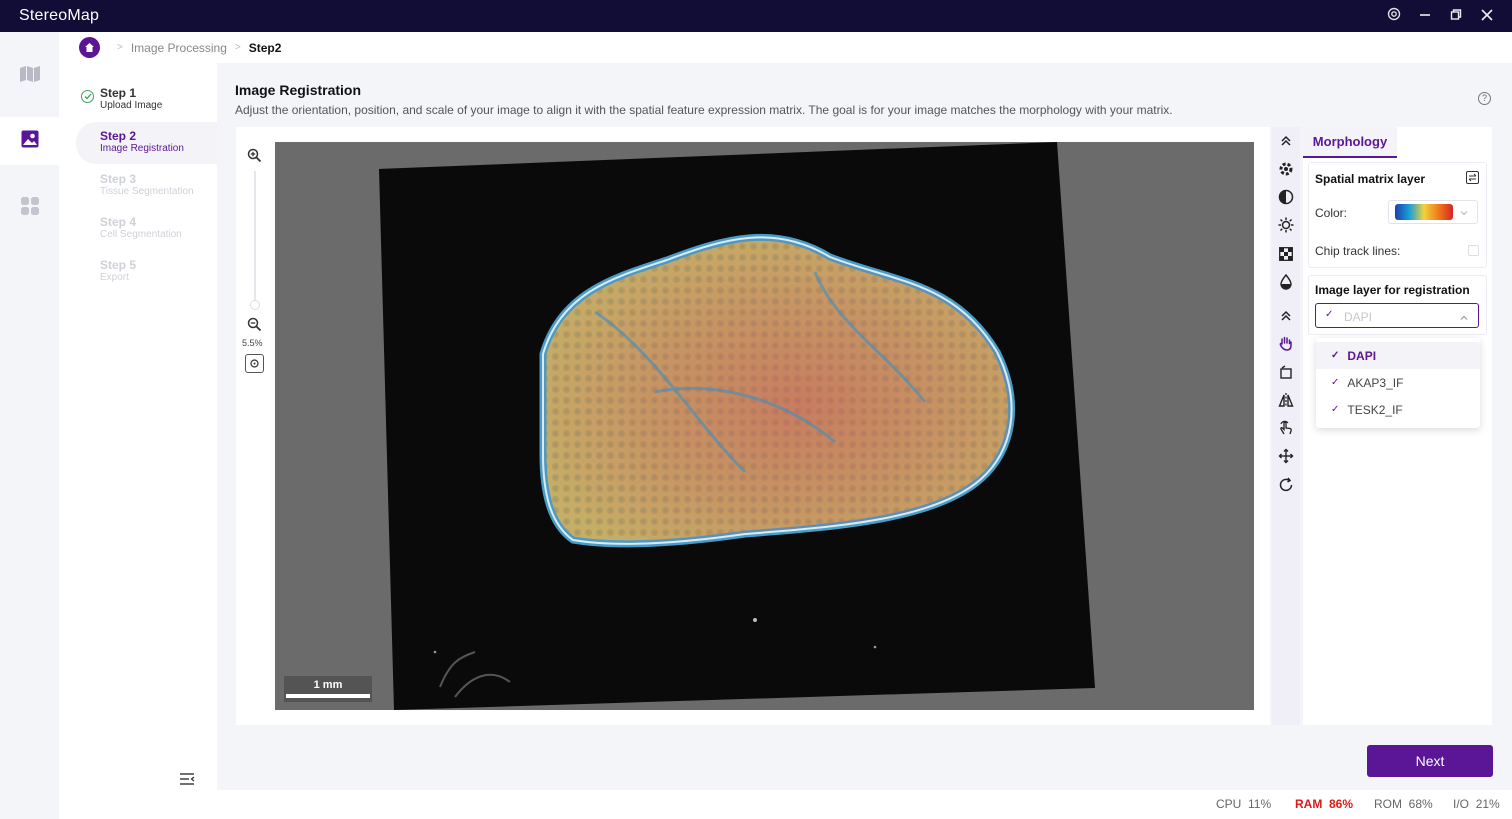 This screenshot has height=819, width=1512. I want to click on touch-select-icon, so click(1286, 428).